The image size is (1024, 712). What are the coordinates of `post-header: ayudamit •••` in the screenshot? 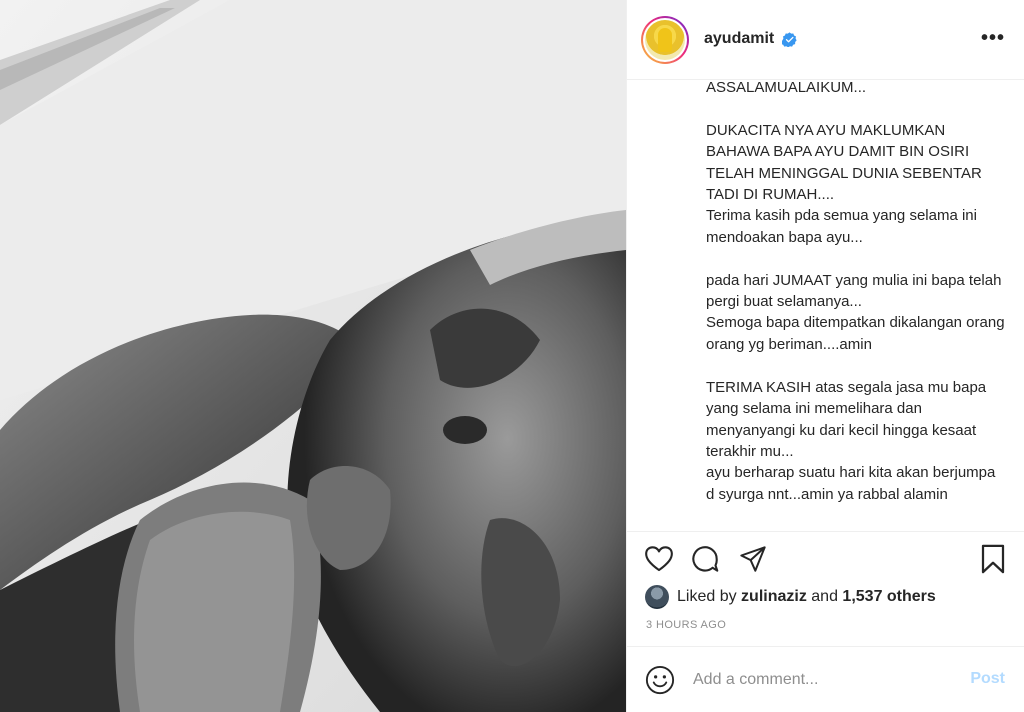 It's located at (825, 40).